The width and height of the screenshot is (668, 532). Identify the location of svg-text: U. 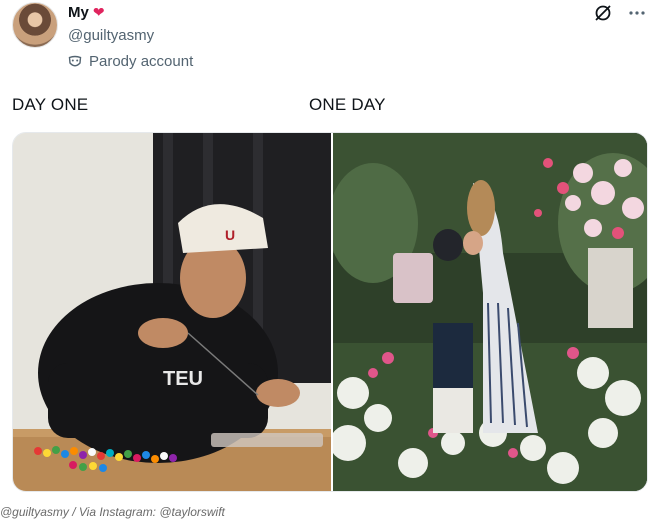
(230, 235).